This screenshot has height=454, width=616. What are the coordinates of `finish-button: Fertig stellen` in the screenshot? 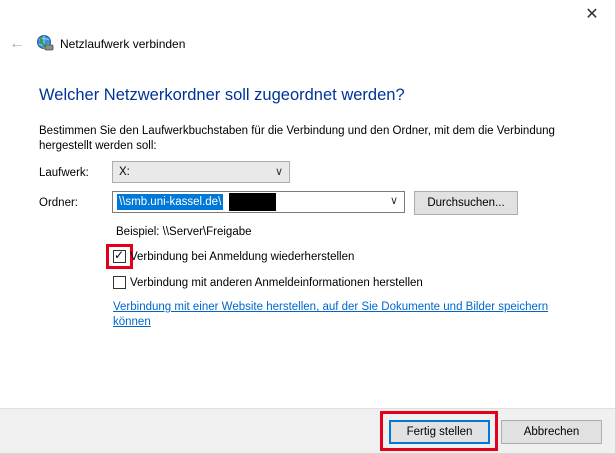 It's located at (439, 432).